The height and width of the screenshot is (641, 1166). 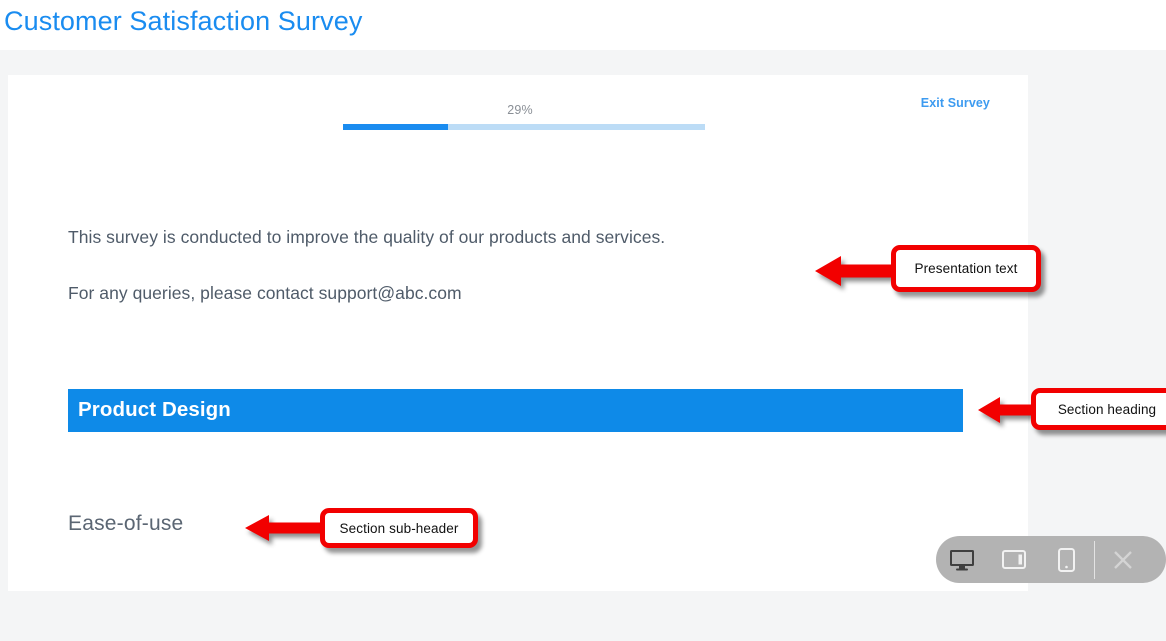 I want to click on annotation-callout-presentation-text: Presentation text, so click(x=966, y=268).